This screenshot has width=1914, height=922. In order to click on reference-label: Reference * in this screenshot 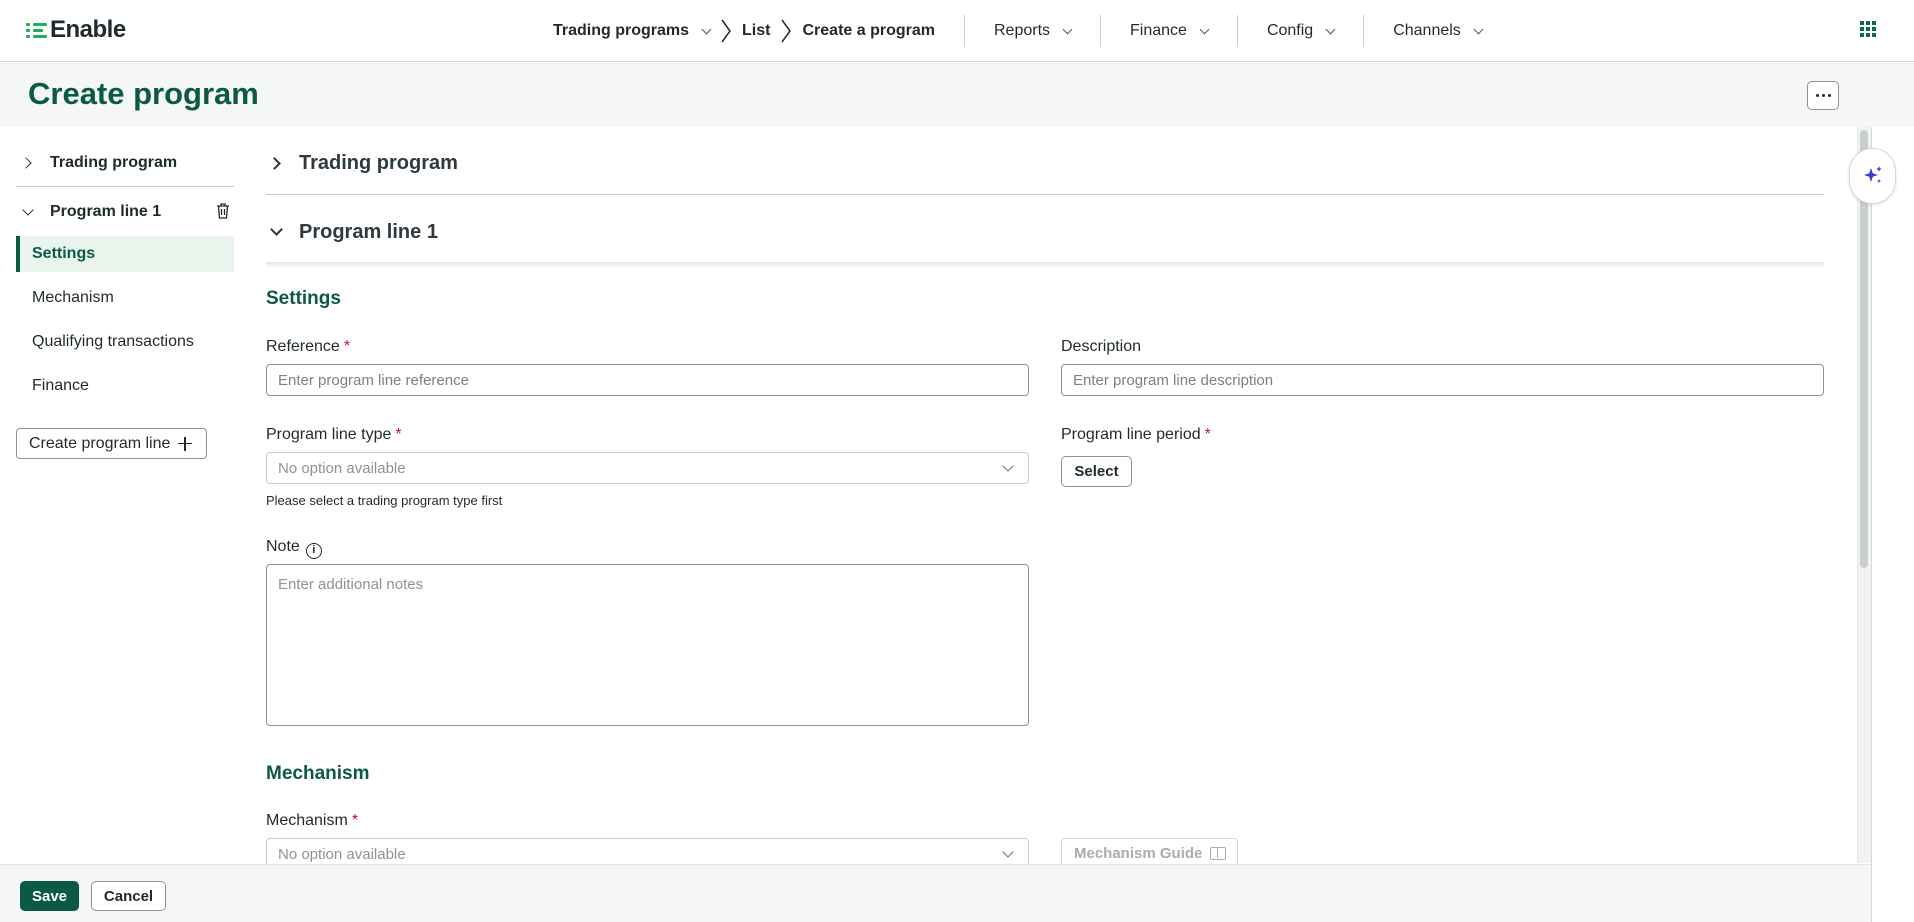, I will do `click(308, 347)`.